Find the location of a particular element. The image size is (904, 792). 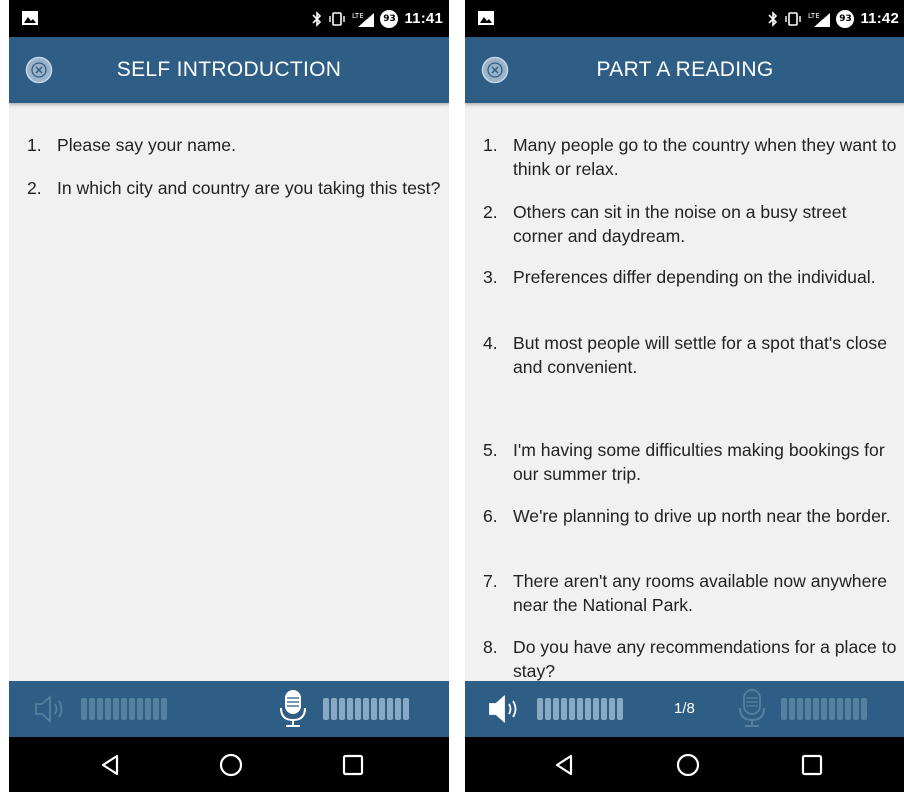

page-title: PART A READING is located at coordinates (685, 69).